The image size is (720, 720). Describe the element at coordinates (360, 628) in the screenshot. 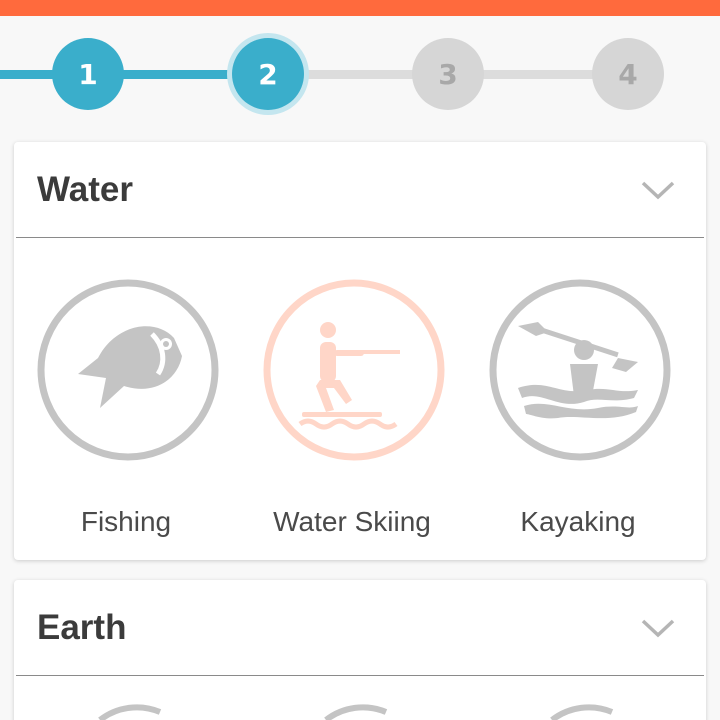

I see `category-header-earth: Earth` at that location.